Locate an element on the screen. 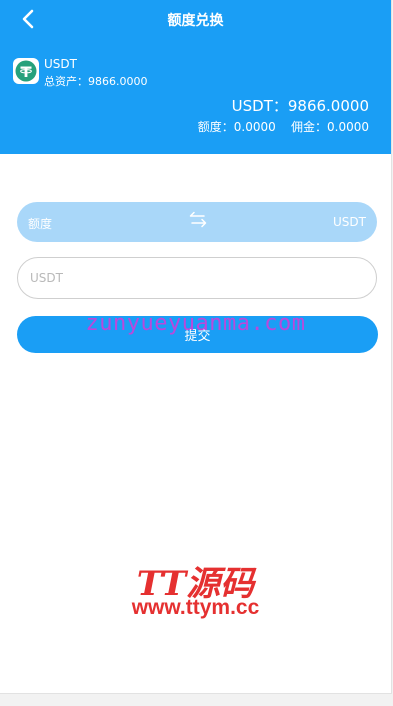 This screenshot has width=393, height=706. quota-commission: 额度：0.0000 佣金：0.0000 is located at coordinates (283, 127).